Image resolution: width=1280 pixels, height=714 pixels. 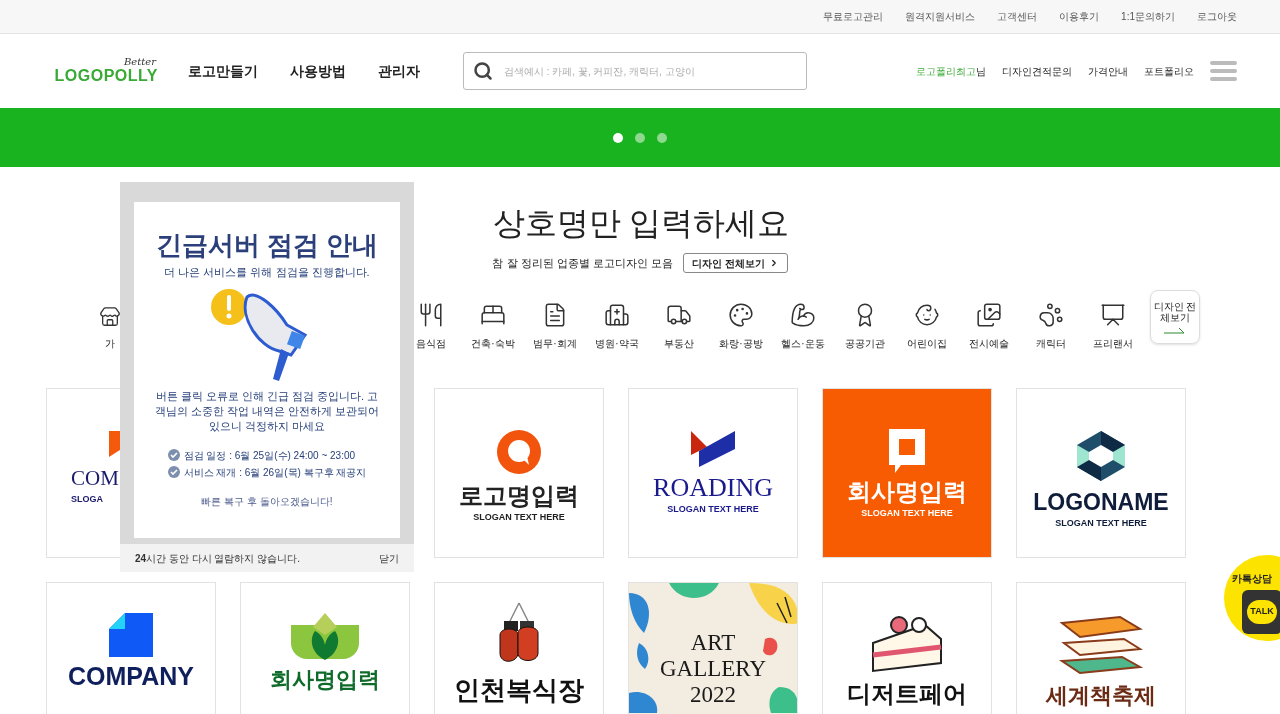 What do you see at coordinates (483, 71) in the screenshot?
I see `search-icon` at bounding box center [483, 71].